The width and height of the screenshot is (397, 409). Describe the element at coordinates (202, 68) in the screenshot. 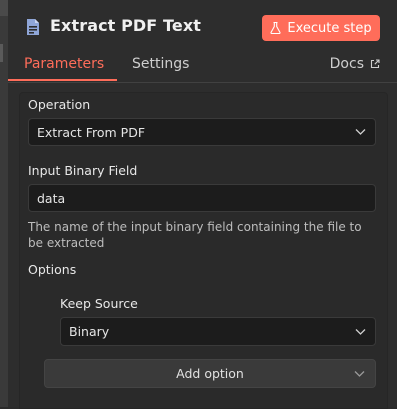

I see `tab-bar: Parameters Settings Docs` at that location.